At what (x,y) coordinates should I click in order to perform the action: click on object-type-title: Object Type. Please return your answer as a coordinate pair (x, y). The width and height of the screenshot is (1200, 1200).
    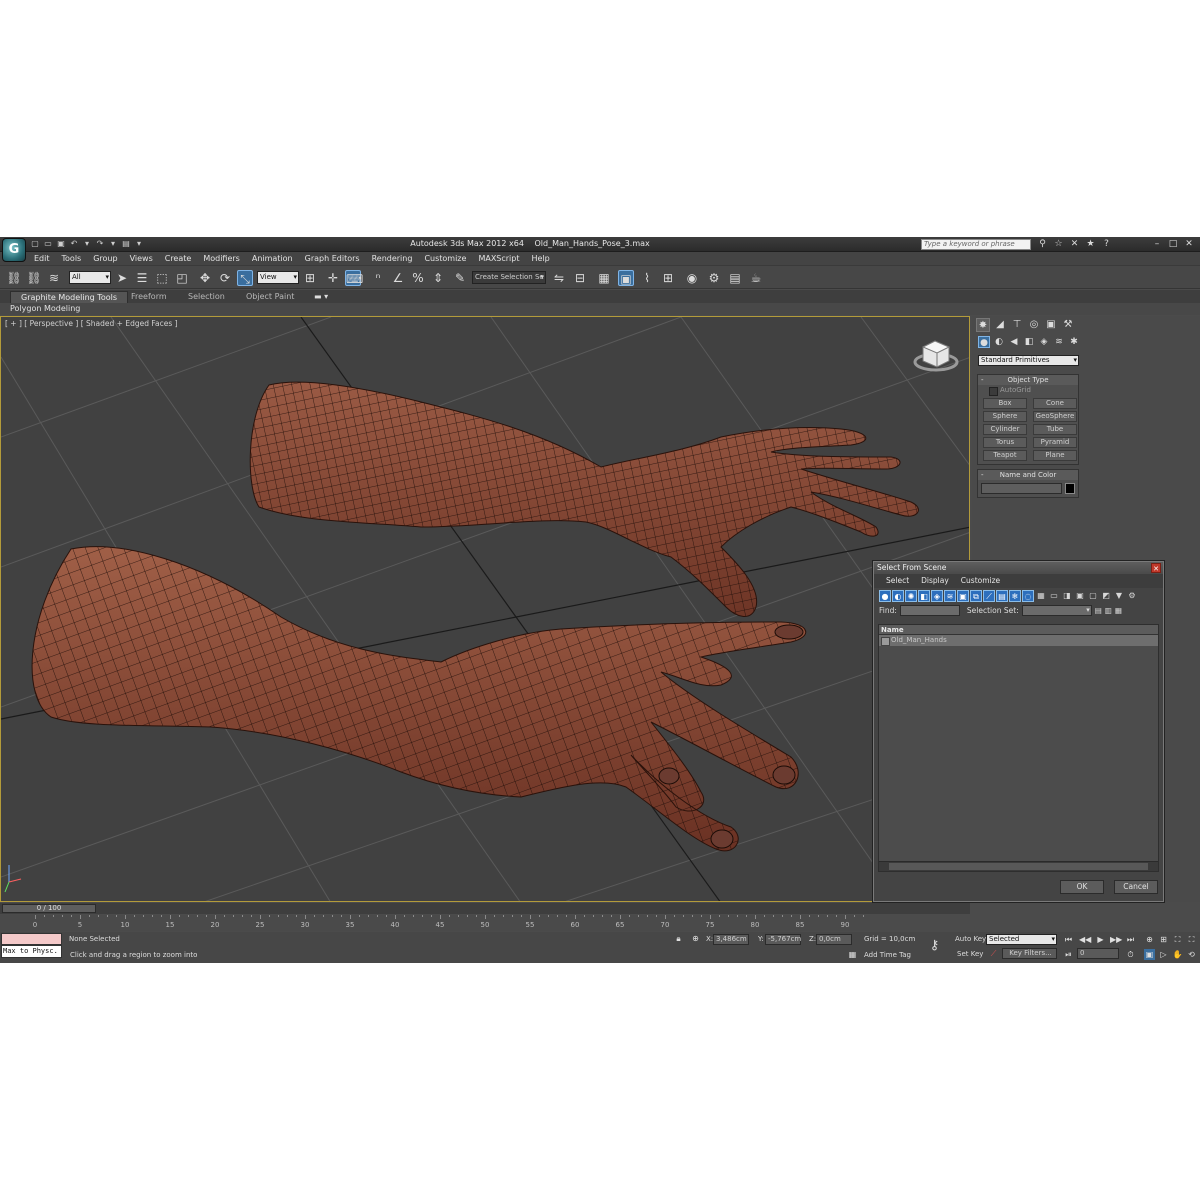
    Looking at the image, I should click on (1028, 380).